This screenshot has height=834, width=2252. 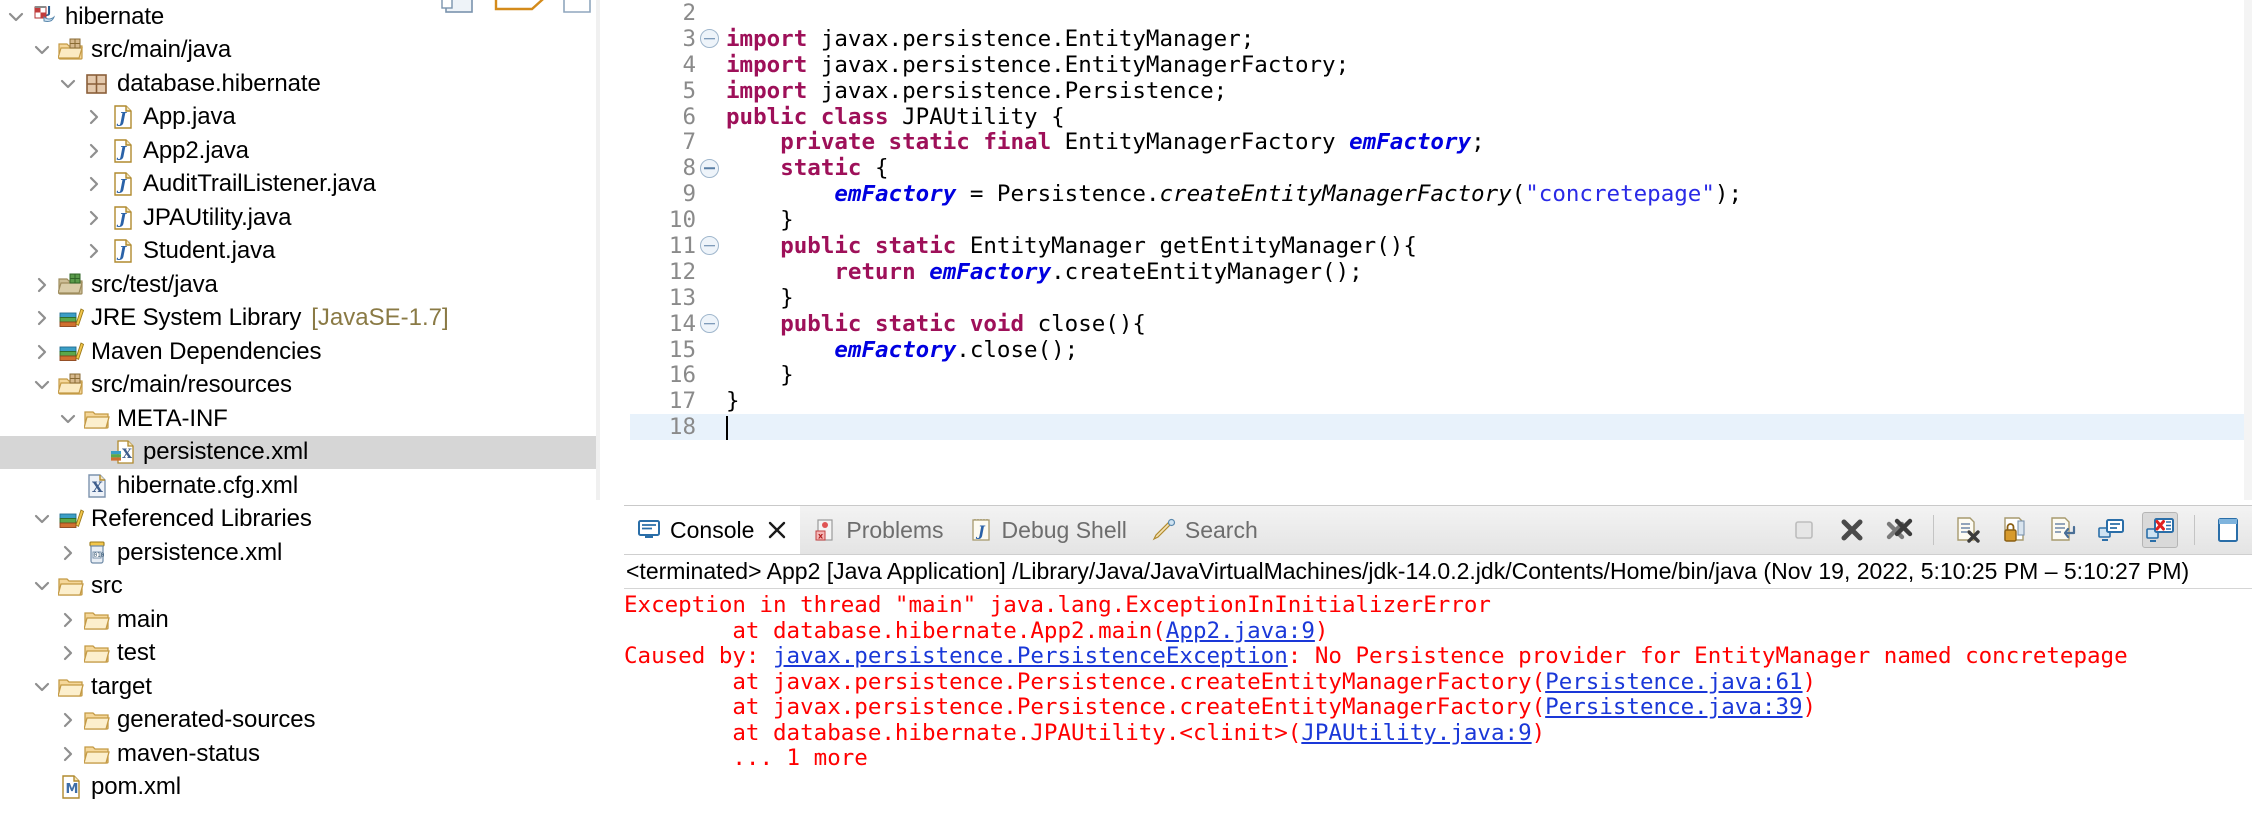 I want to click on code-line: 15 emFactory.close();, so click(x=1441, y=350).